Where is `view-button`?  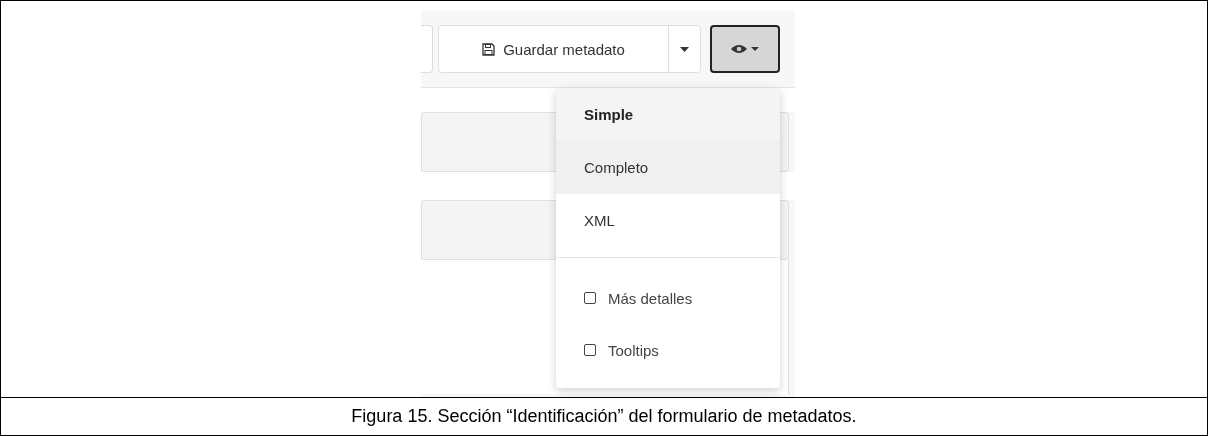 view-button is located at coordinates (745, 49).